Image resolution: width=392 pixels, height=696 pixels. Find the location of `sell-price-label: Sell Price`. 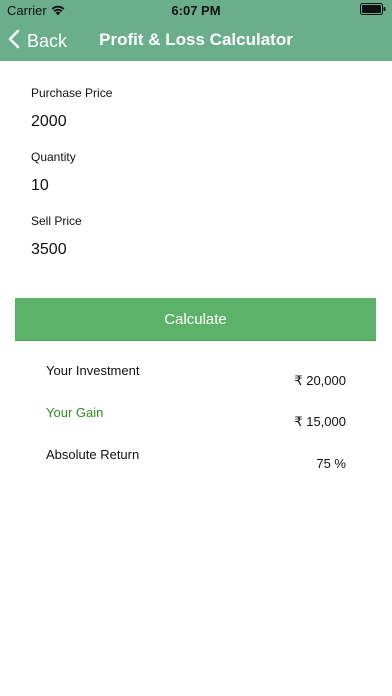

sell-price-label: Sell Price is located at coordinates (56, 221).